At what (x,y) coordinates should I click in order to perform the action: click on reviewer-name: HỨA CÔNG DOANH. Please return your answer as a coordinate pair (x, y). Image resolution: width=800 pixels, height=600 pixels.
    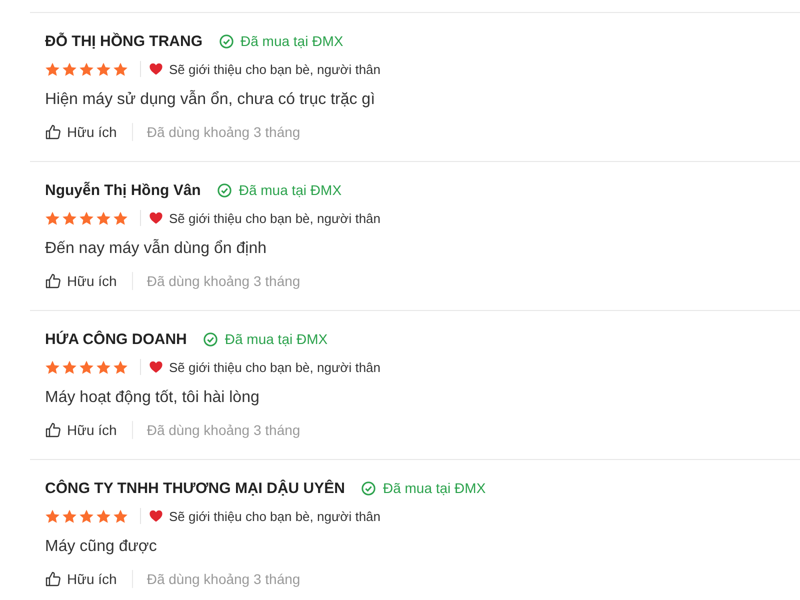
    Looking at the image, I should click on (116, 339).